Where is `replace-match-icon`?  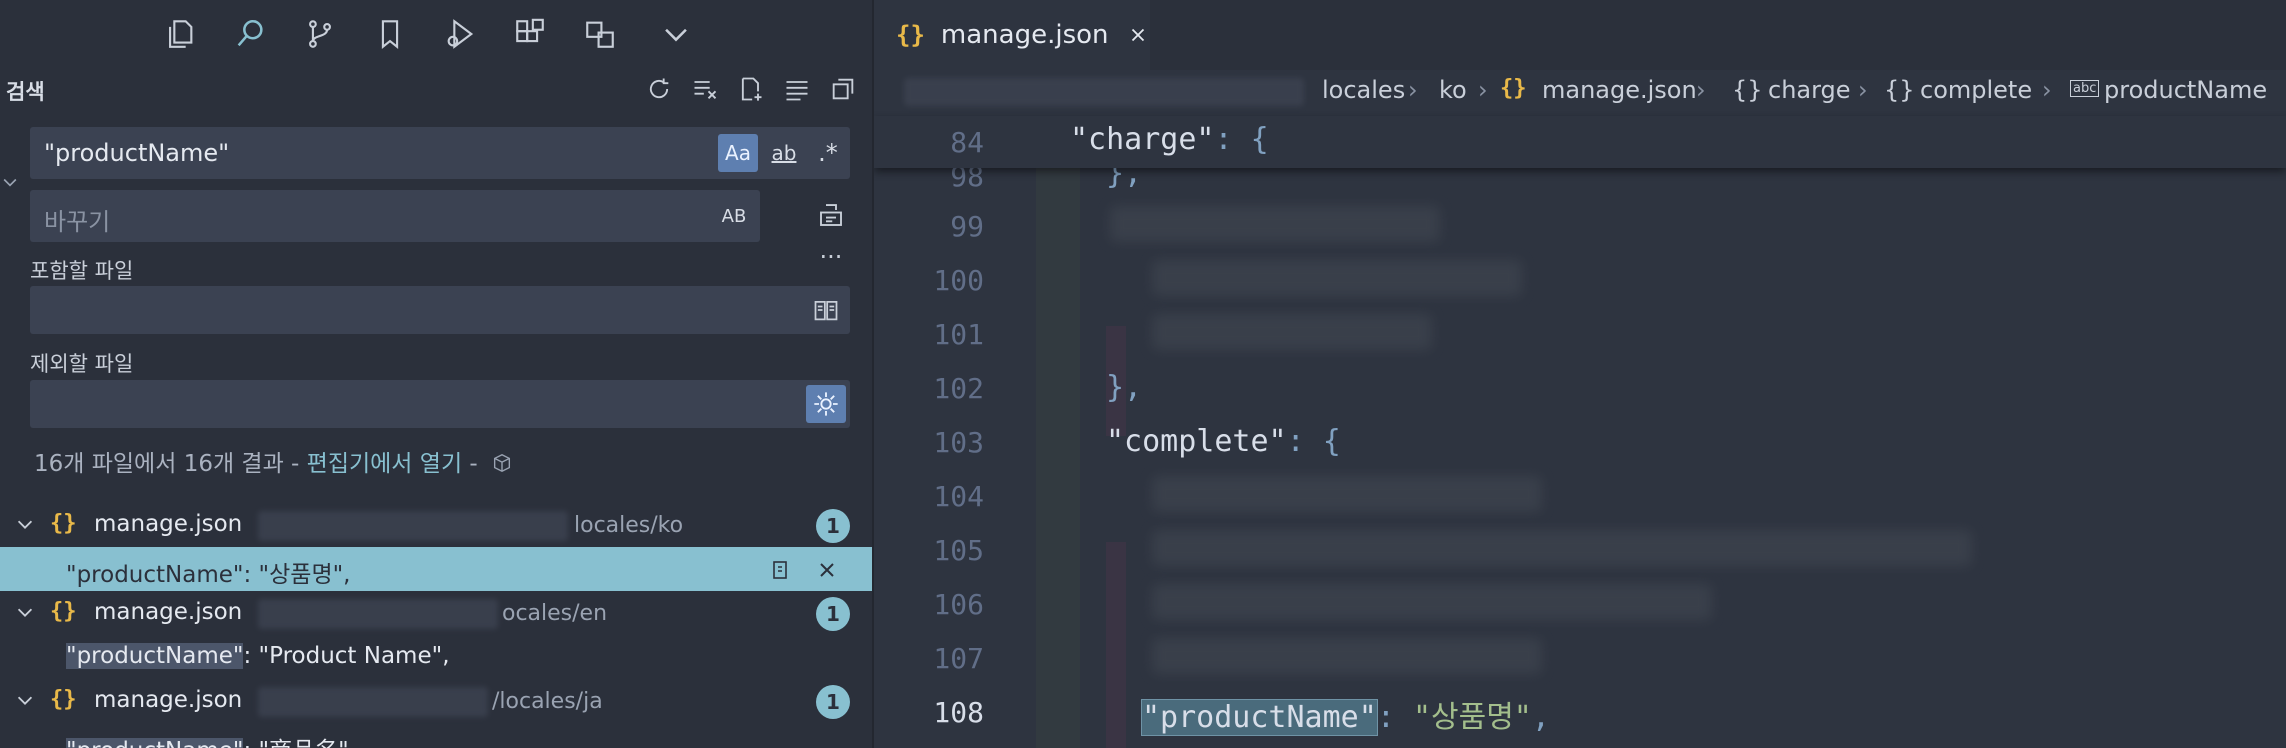 replace-match-icon is located at coordinates (781, 570).